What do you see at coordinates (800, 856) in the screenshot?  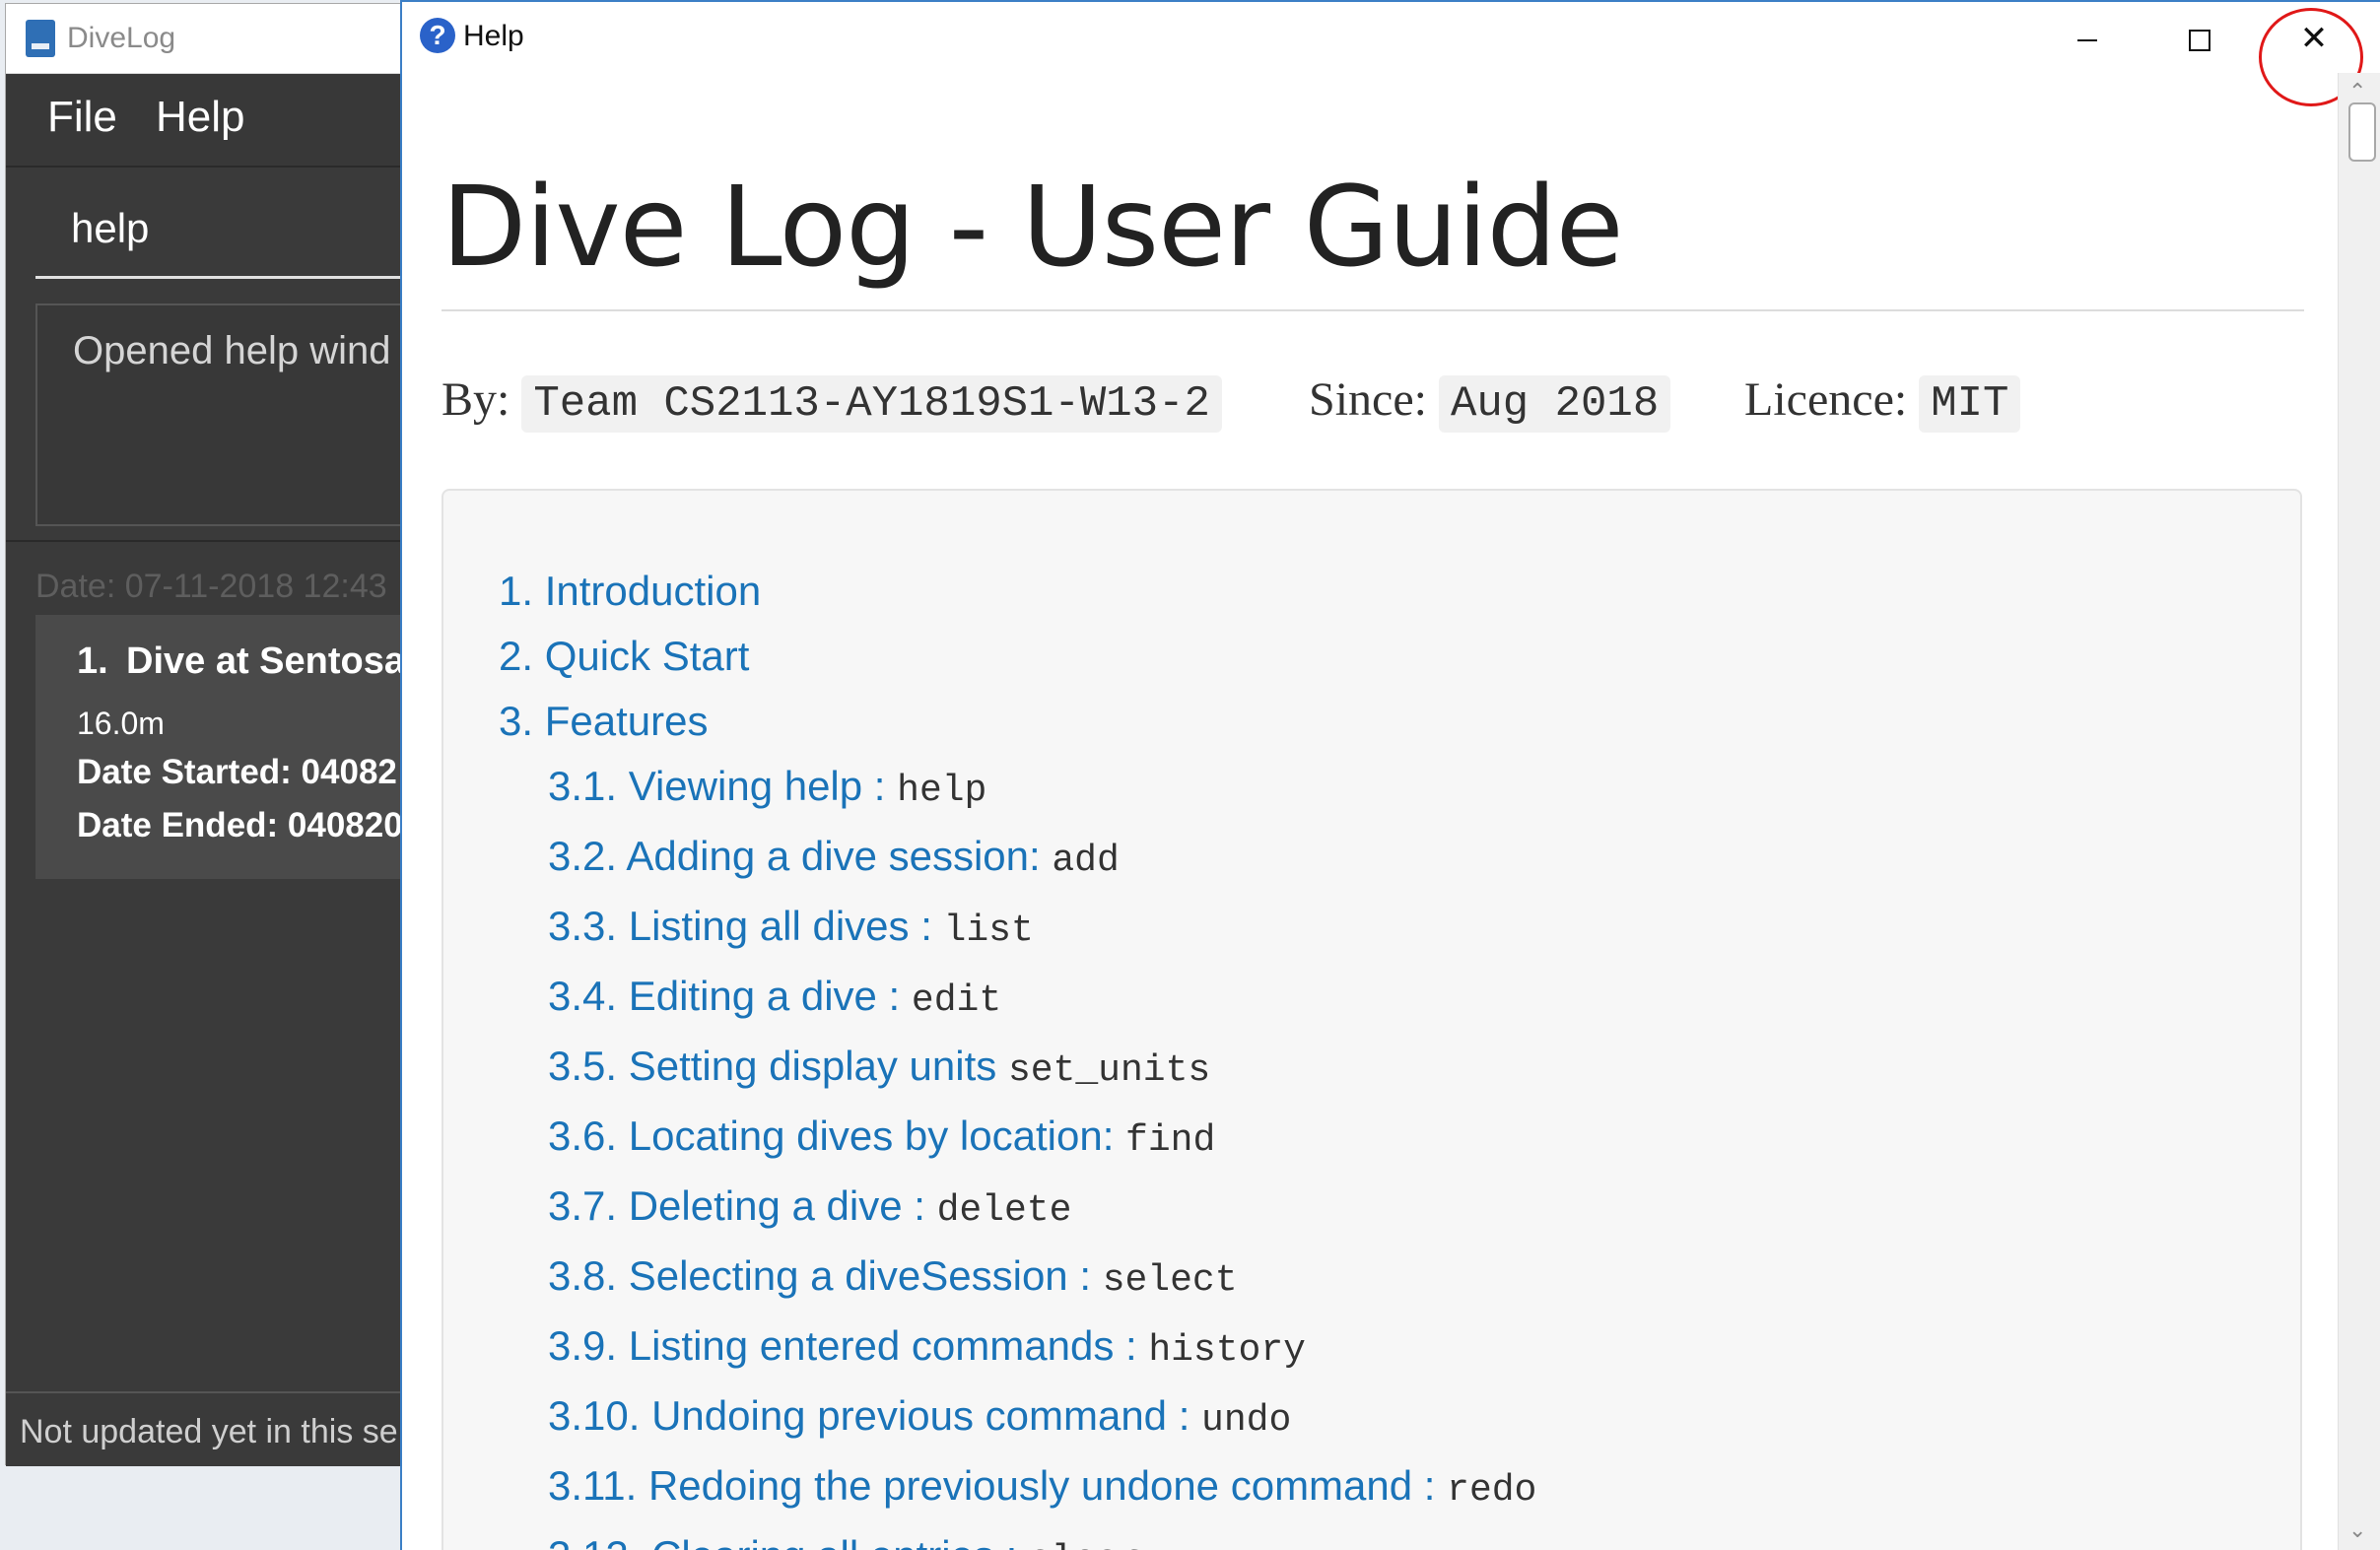 I see `toc-text: 3.2. Adding a dive session:` at bounding box center [800, 856].